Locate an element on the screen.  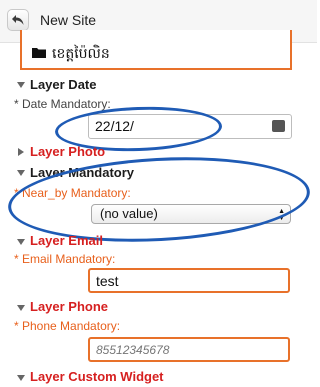
page-title: New Site is located at coordinates (68, 20).